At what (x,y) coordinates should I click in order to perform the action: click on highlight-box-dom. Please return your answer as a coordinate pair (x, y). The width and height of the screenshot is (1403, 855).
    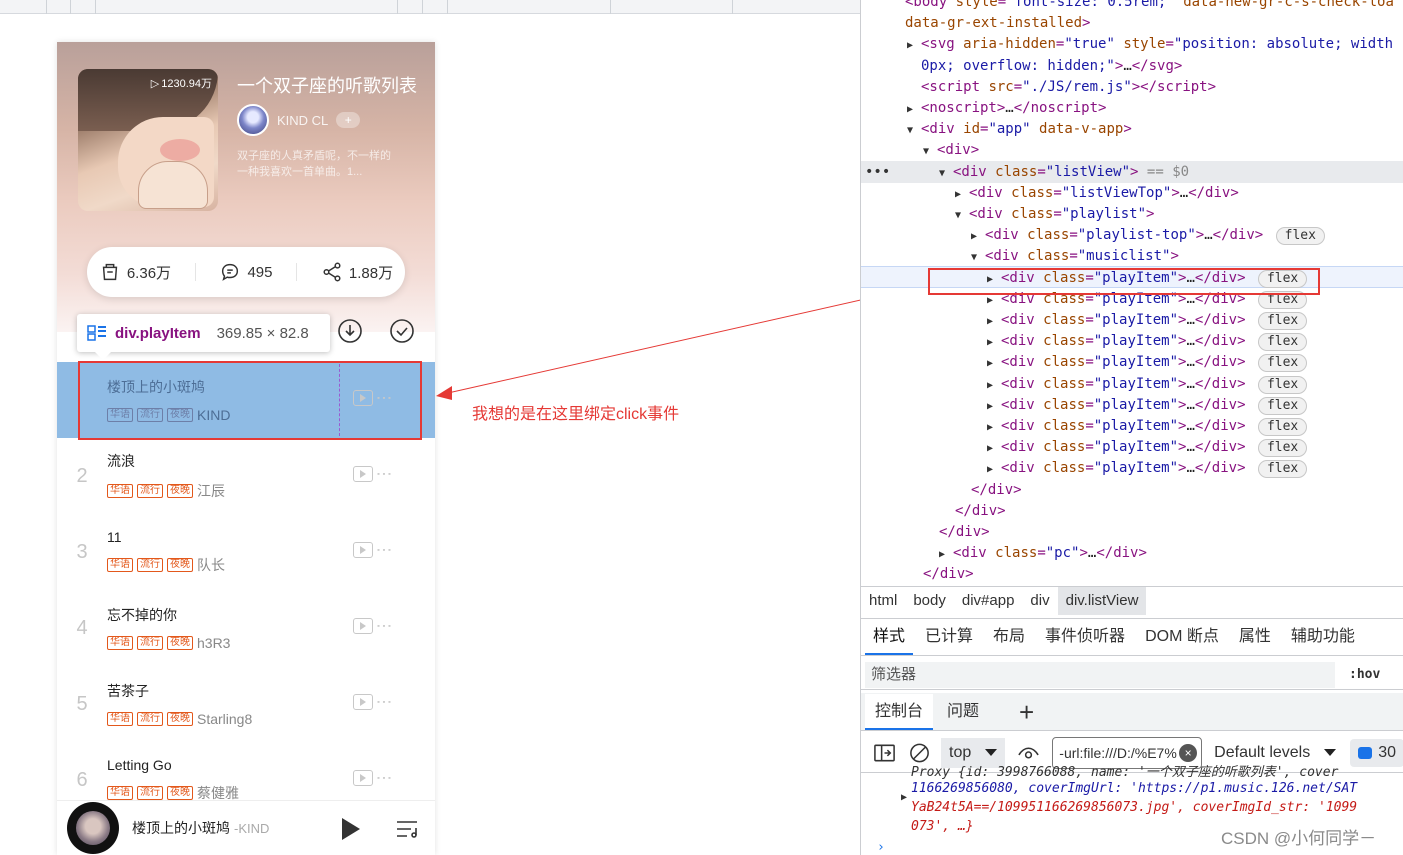
    Looking at the image, I should click on (1124, 281).